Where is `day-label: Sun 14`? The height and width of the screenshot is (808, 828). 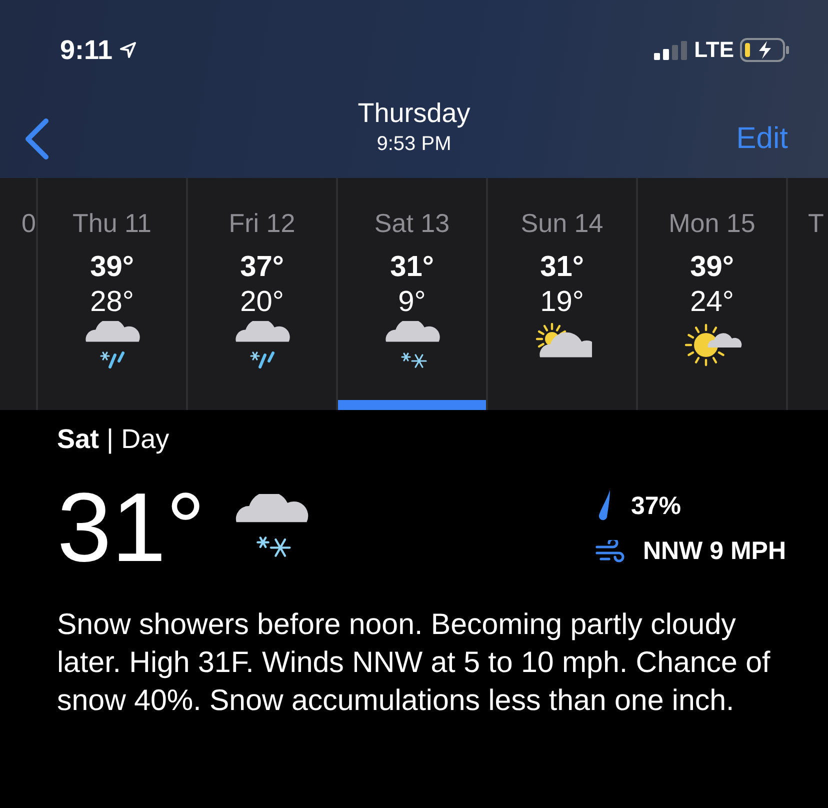 day-label: Sun 14 is located at coordinates (562, 223).